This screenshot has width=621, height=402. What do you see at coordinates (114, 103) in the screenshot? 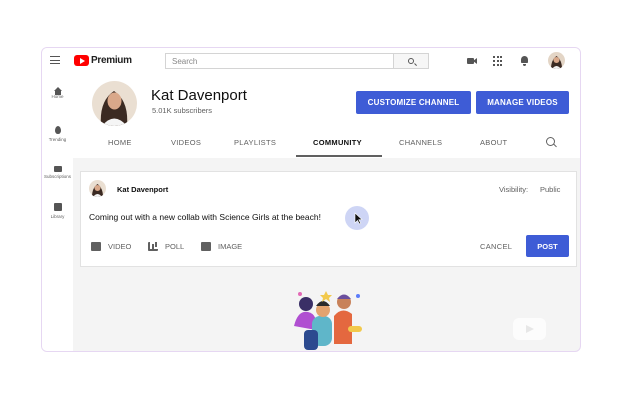
I see `channel-avatar` at bounding box center [114, 103].